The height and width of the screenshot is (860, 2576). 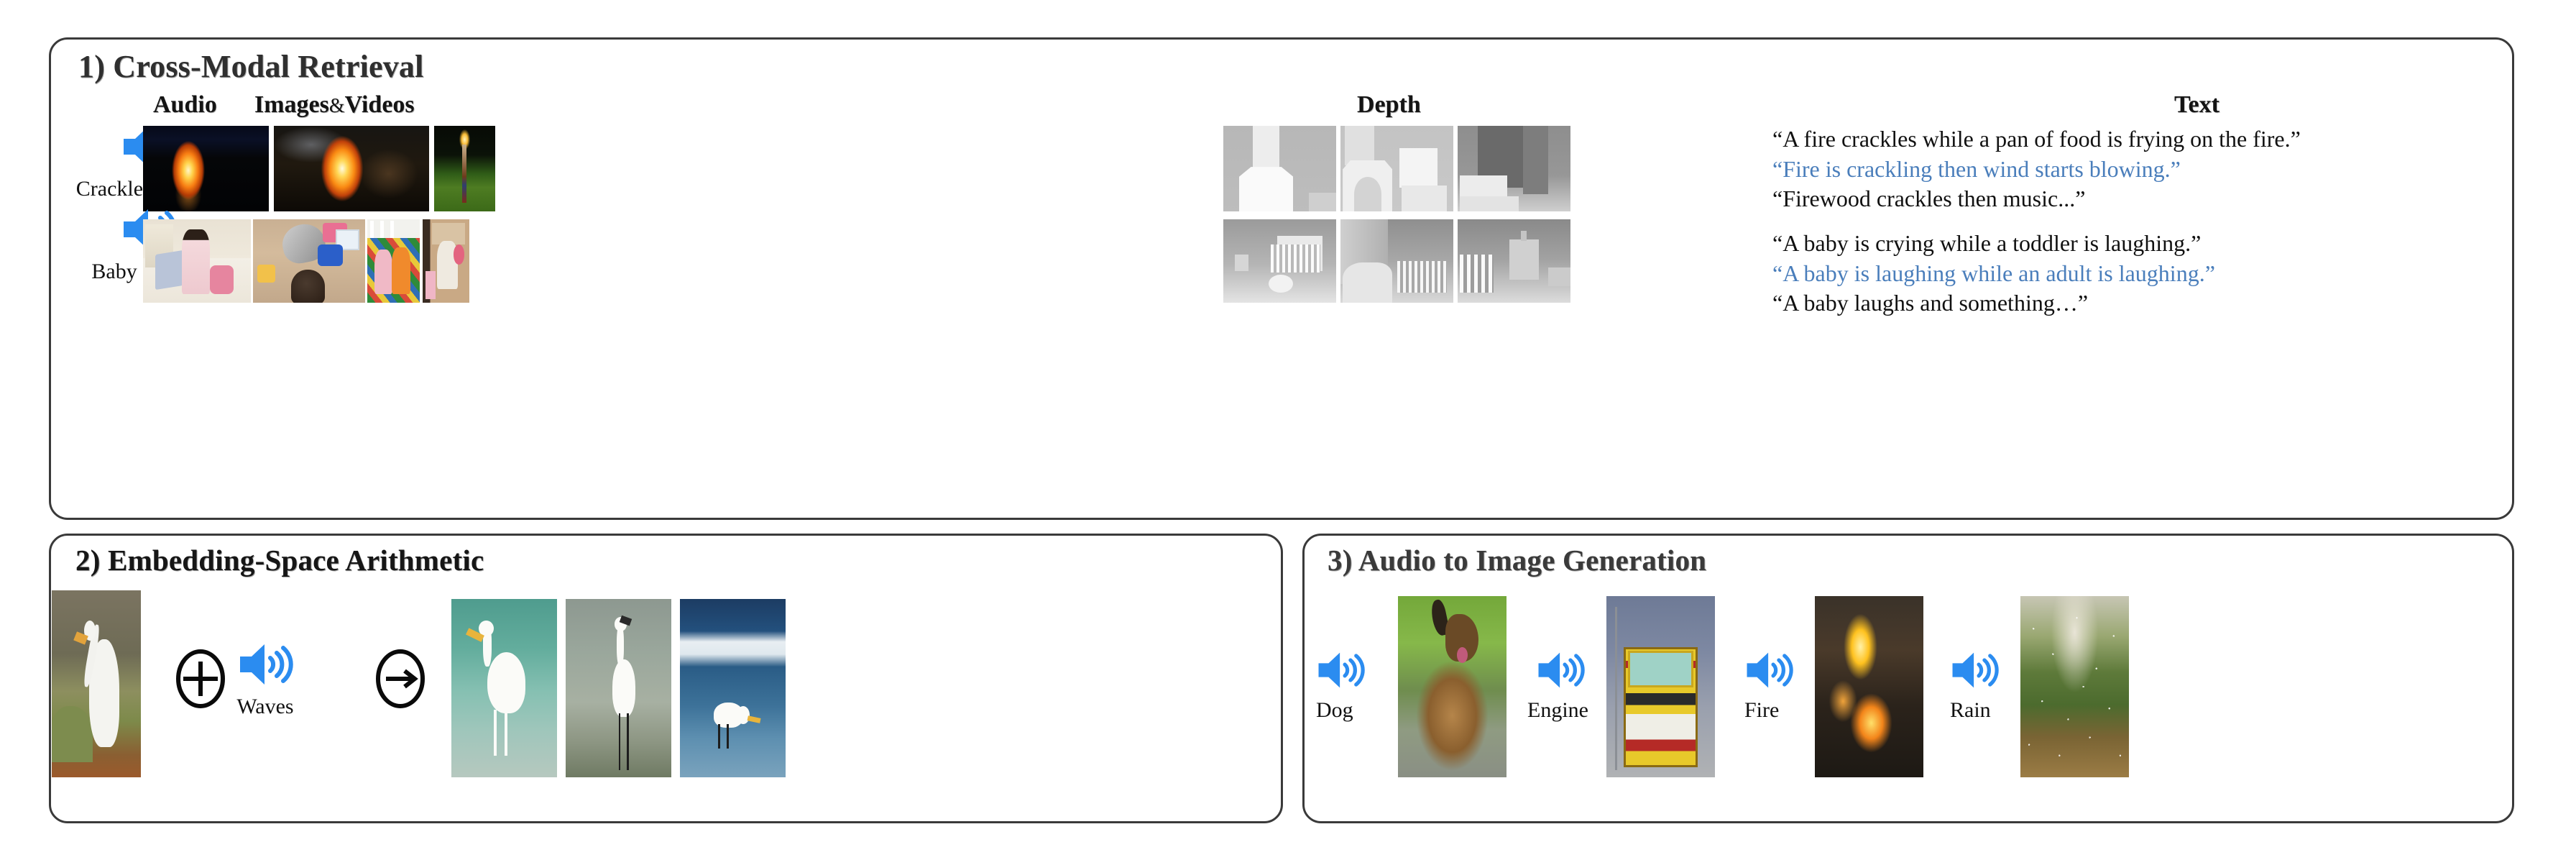 I want to click on audio-cell-fire, so click(x=1768, y=672).